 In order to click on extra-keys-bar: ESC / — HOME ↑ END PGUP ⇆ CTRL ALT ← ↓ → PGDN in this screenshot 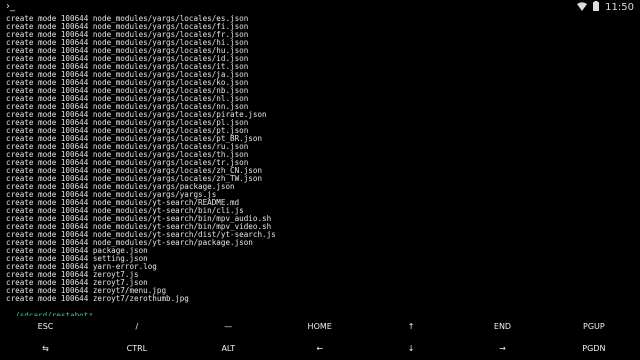, I will do `click(320, 338)`.